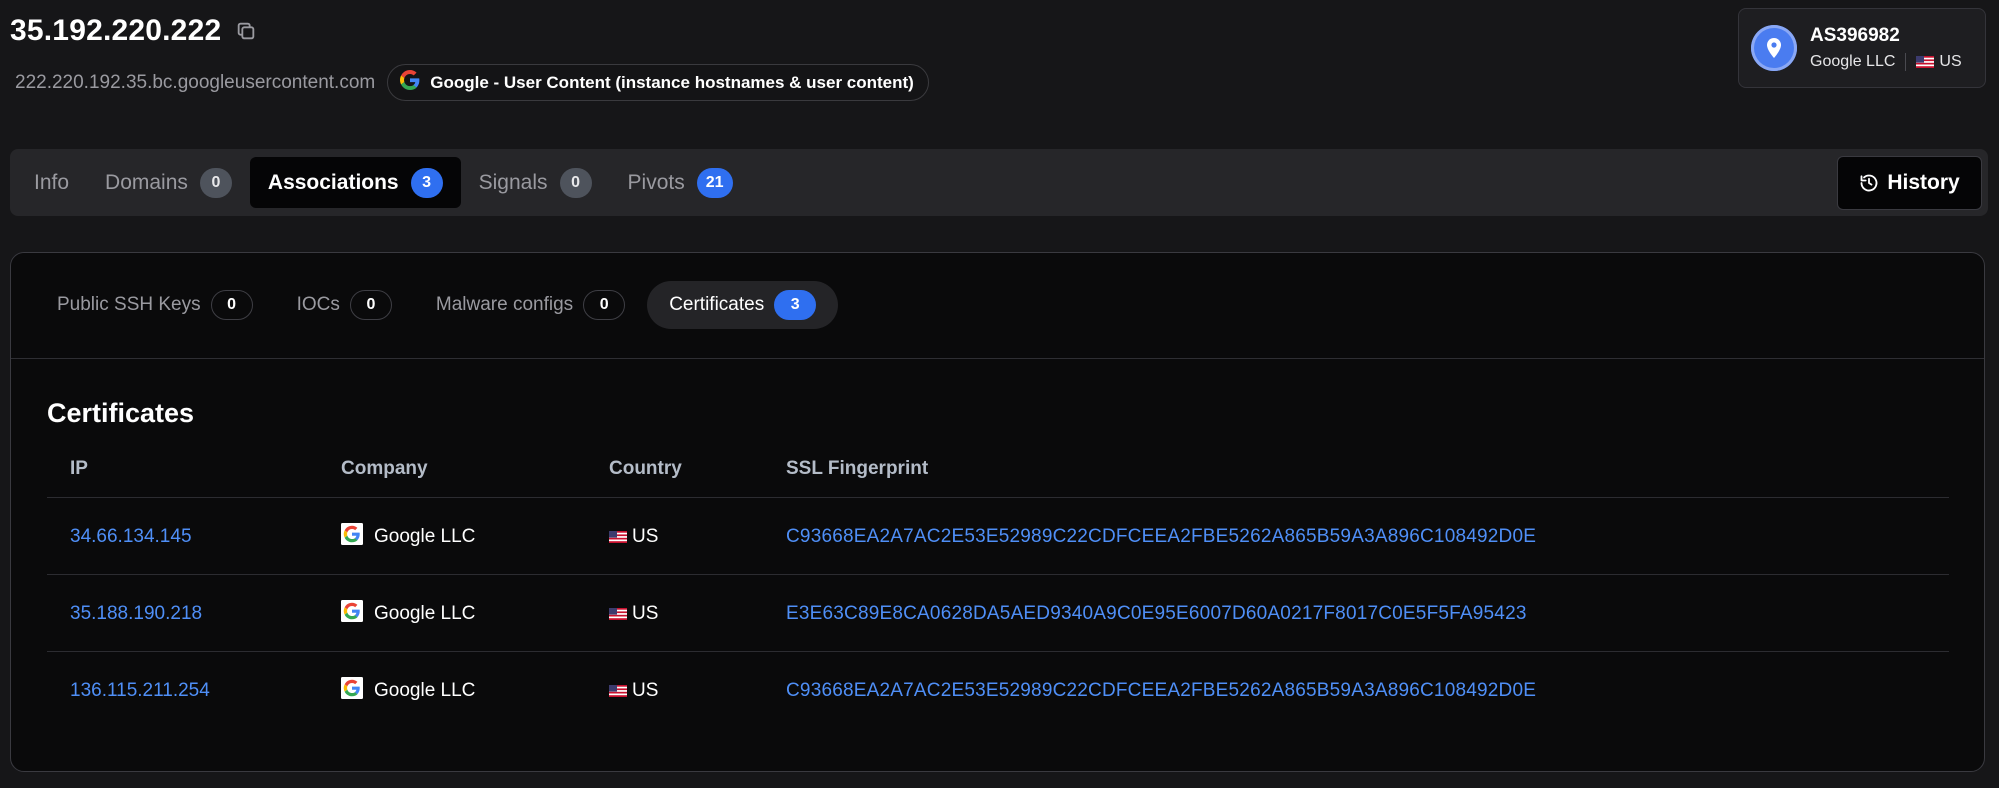 This screenshot has height=788, width=1999. I want to click on row-ip-link: 136.115.211.254, so click(140, 690).